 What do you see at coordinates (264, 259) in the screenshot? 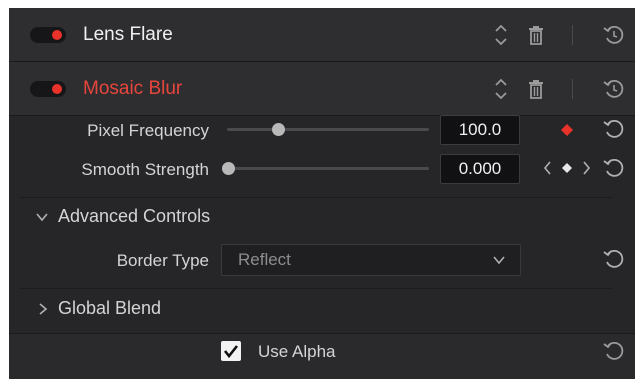
I see `border-type-selected-value: Reflect` at bounding box center [264, 259].